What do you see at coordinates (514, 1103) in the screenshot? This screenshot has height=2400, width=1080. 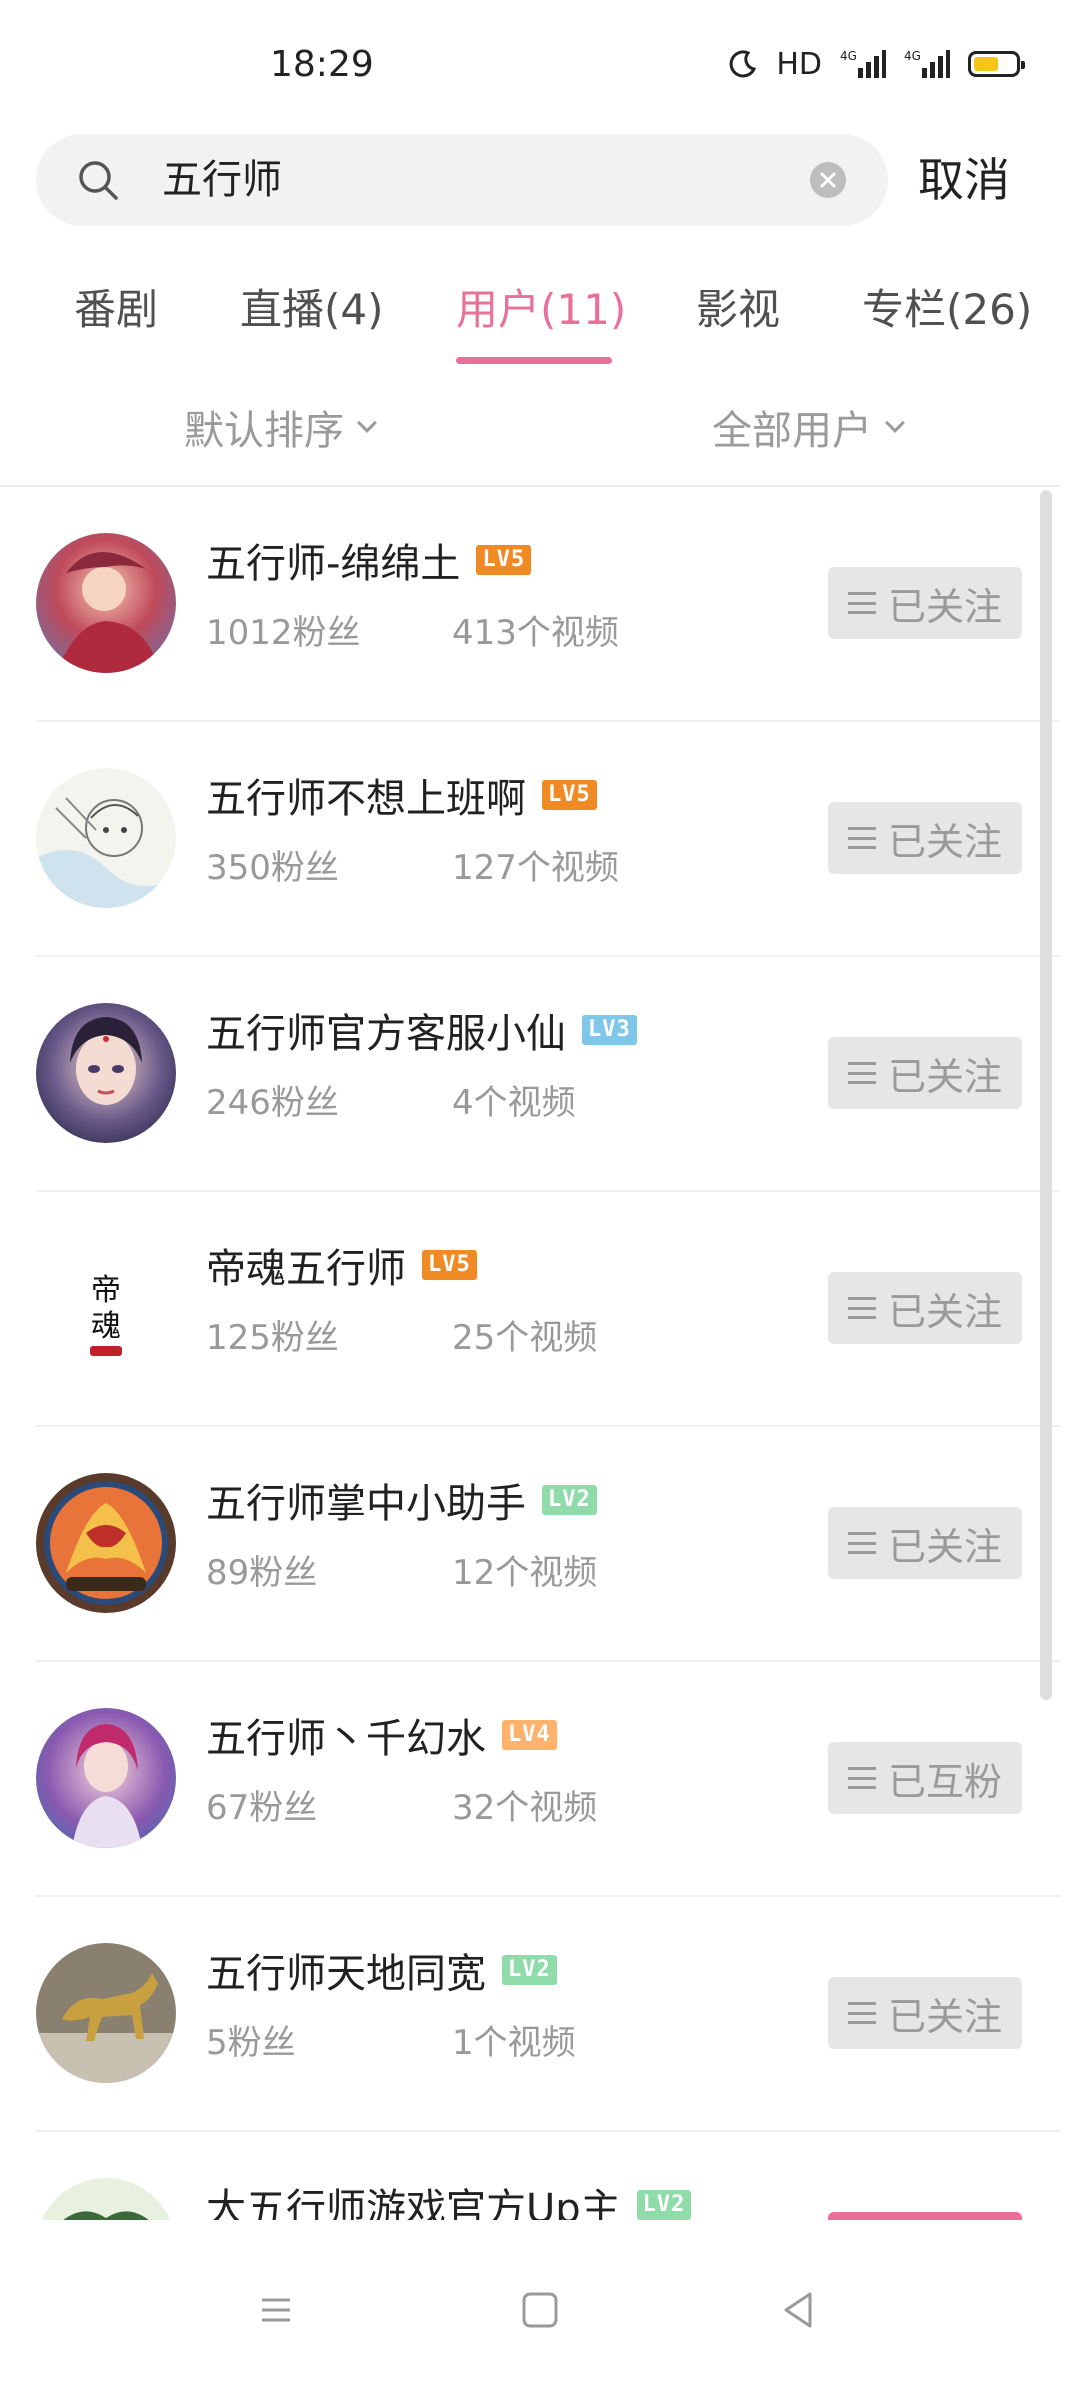 I see `video-count: 4个视频` at bounding box center [514, 1103].